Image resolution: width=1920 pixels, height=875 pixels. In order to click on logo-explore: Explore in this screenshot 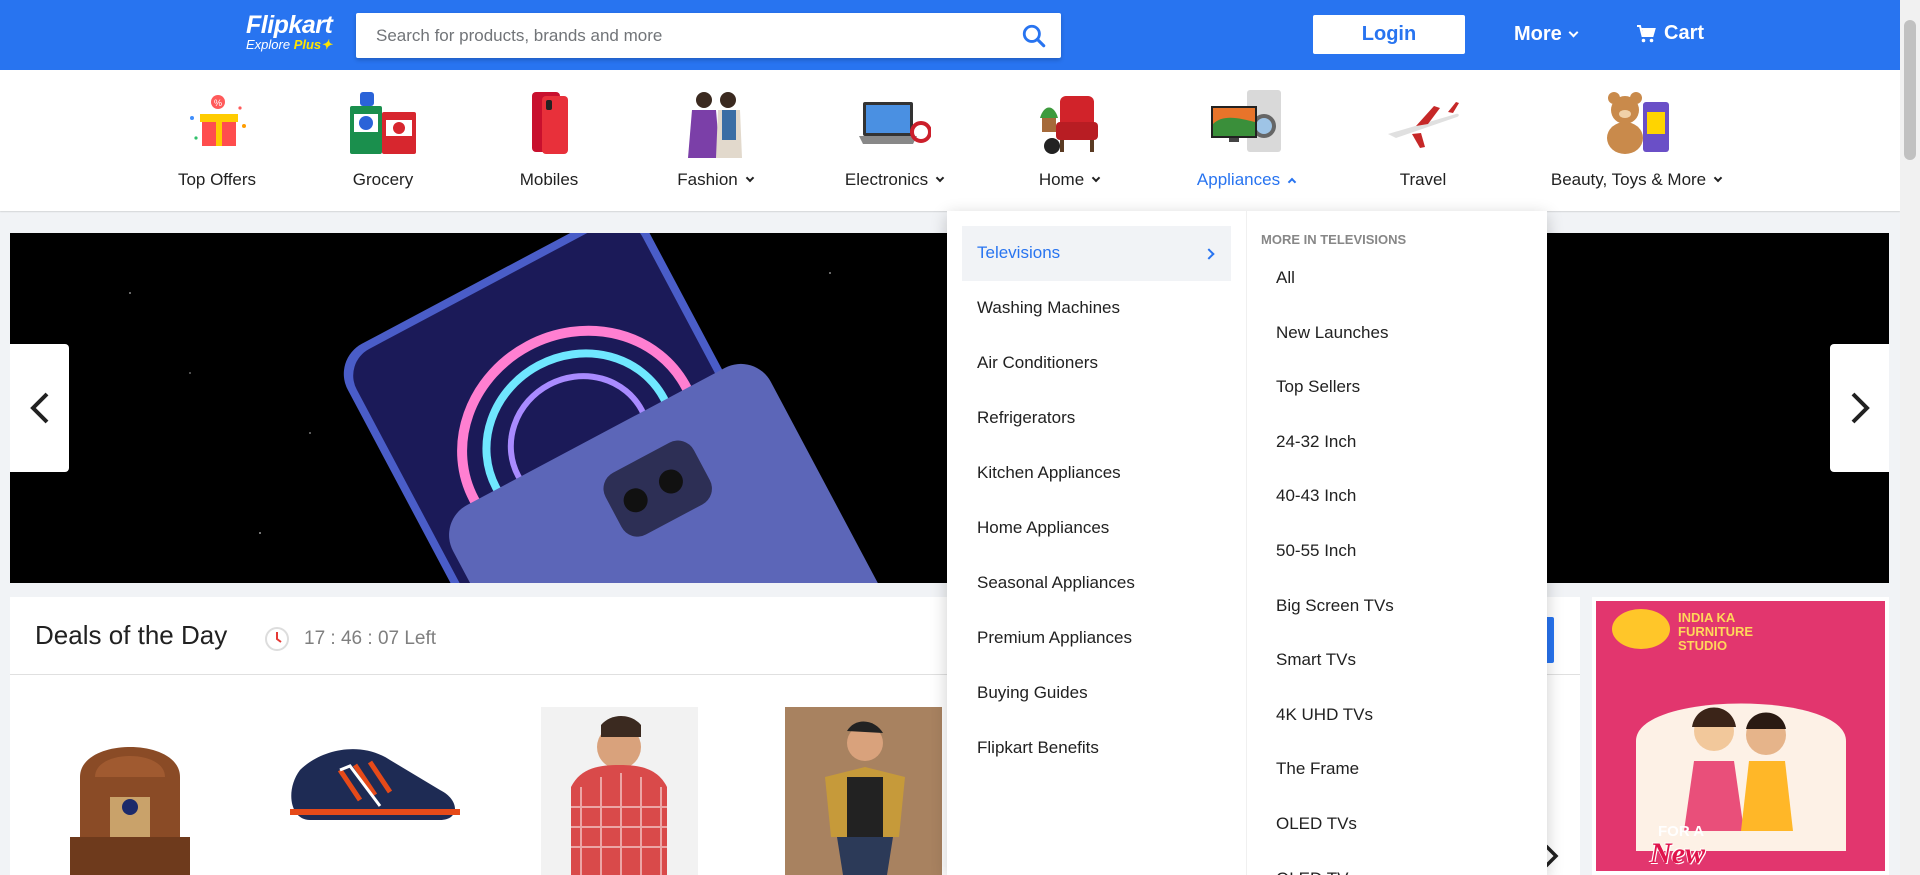, I will do `click(268, 44)`.